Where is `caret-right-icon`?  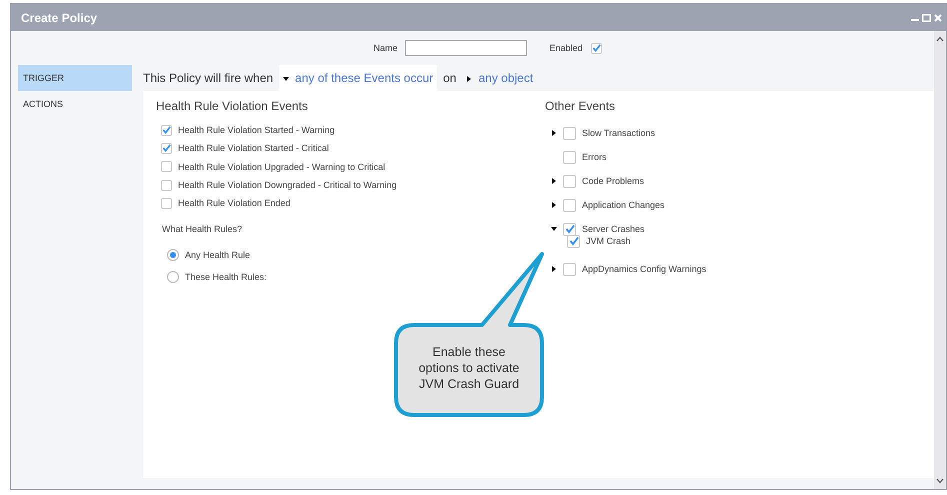 caret-right-icon is located at coordinates (469, 79).